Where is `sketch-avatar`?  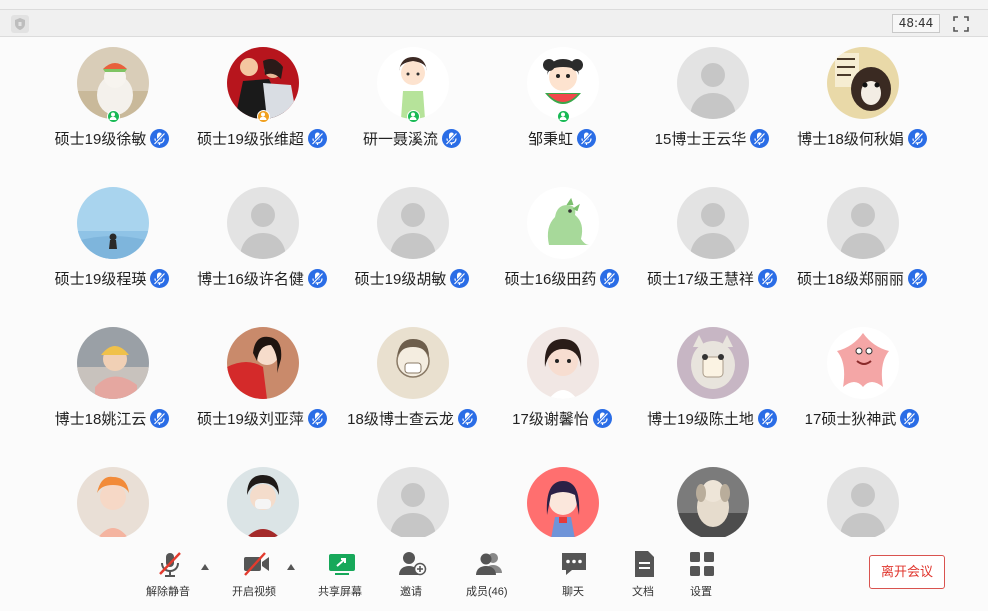 sketch-avatar is located at coordinates (413, 363).